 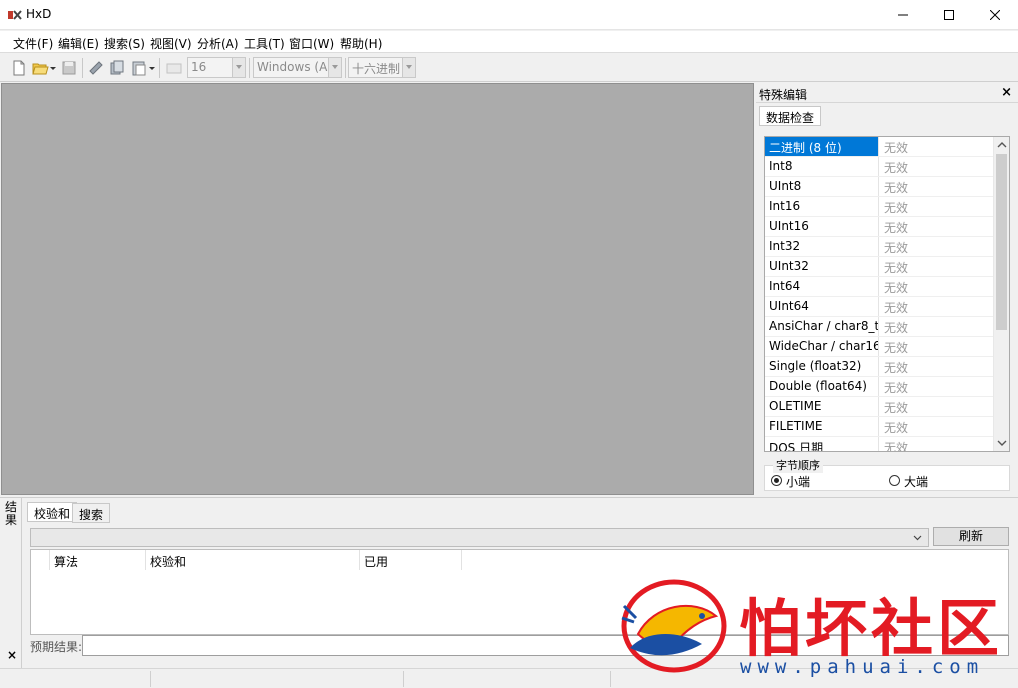 I want to click on maximize-icon, so click(x=949, y=15).